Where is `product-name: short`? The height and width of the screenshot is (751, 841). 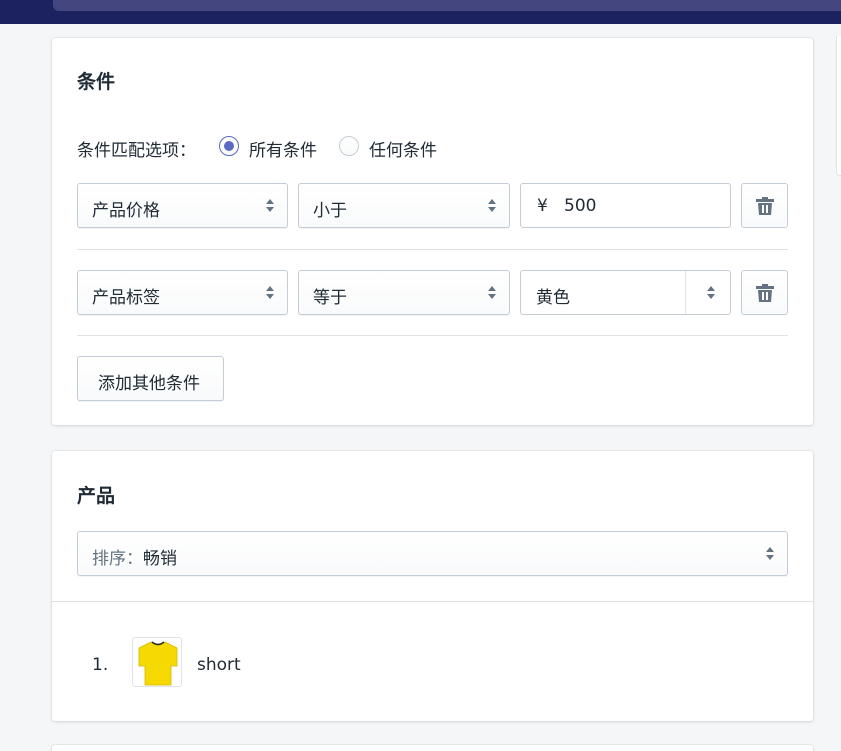
product-name: short is located at coordinates (219, 665).